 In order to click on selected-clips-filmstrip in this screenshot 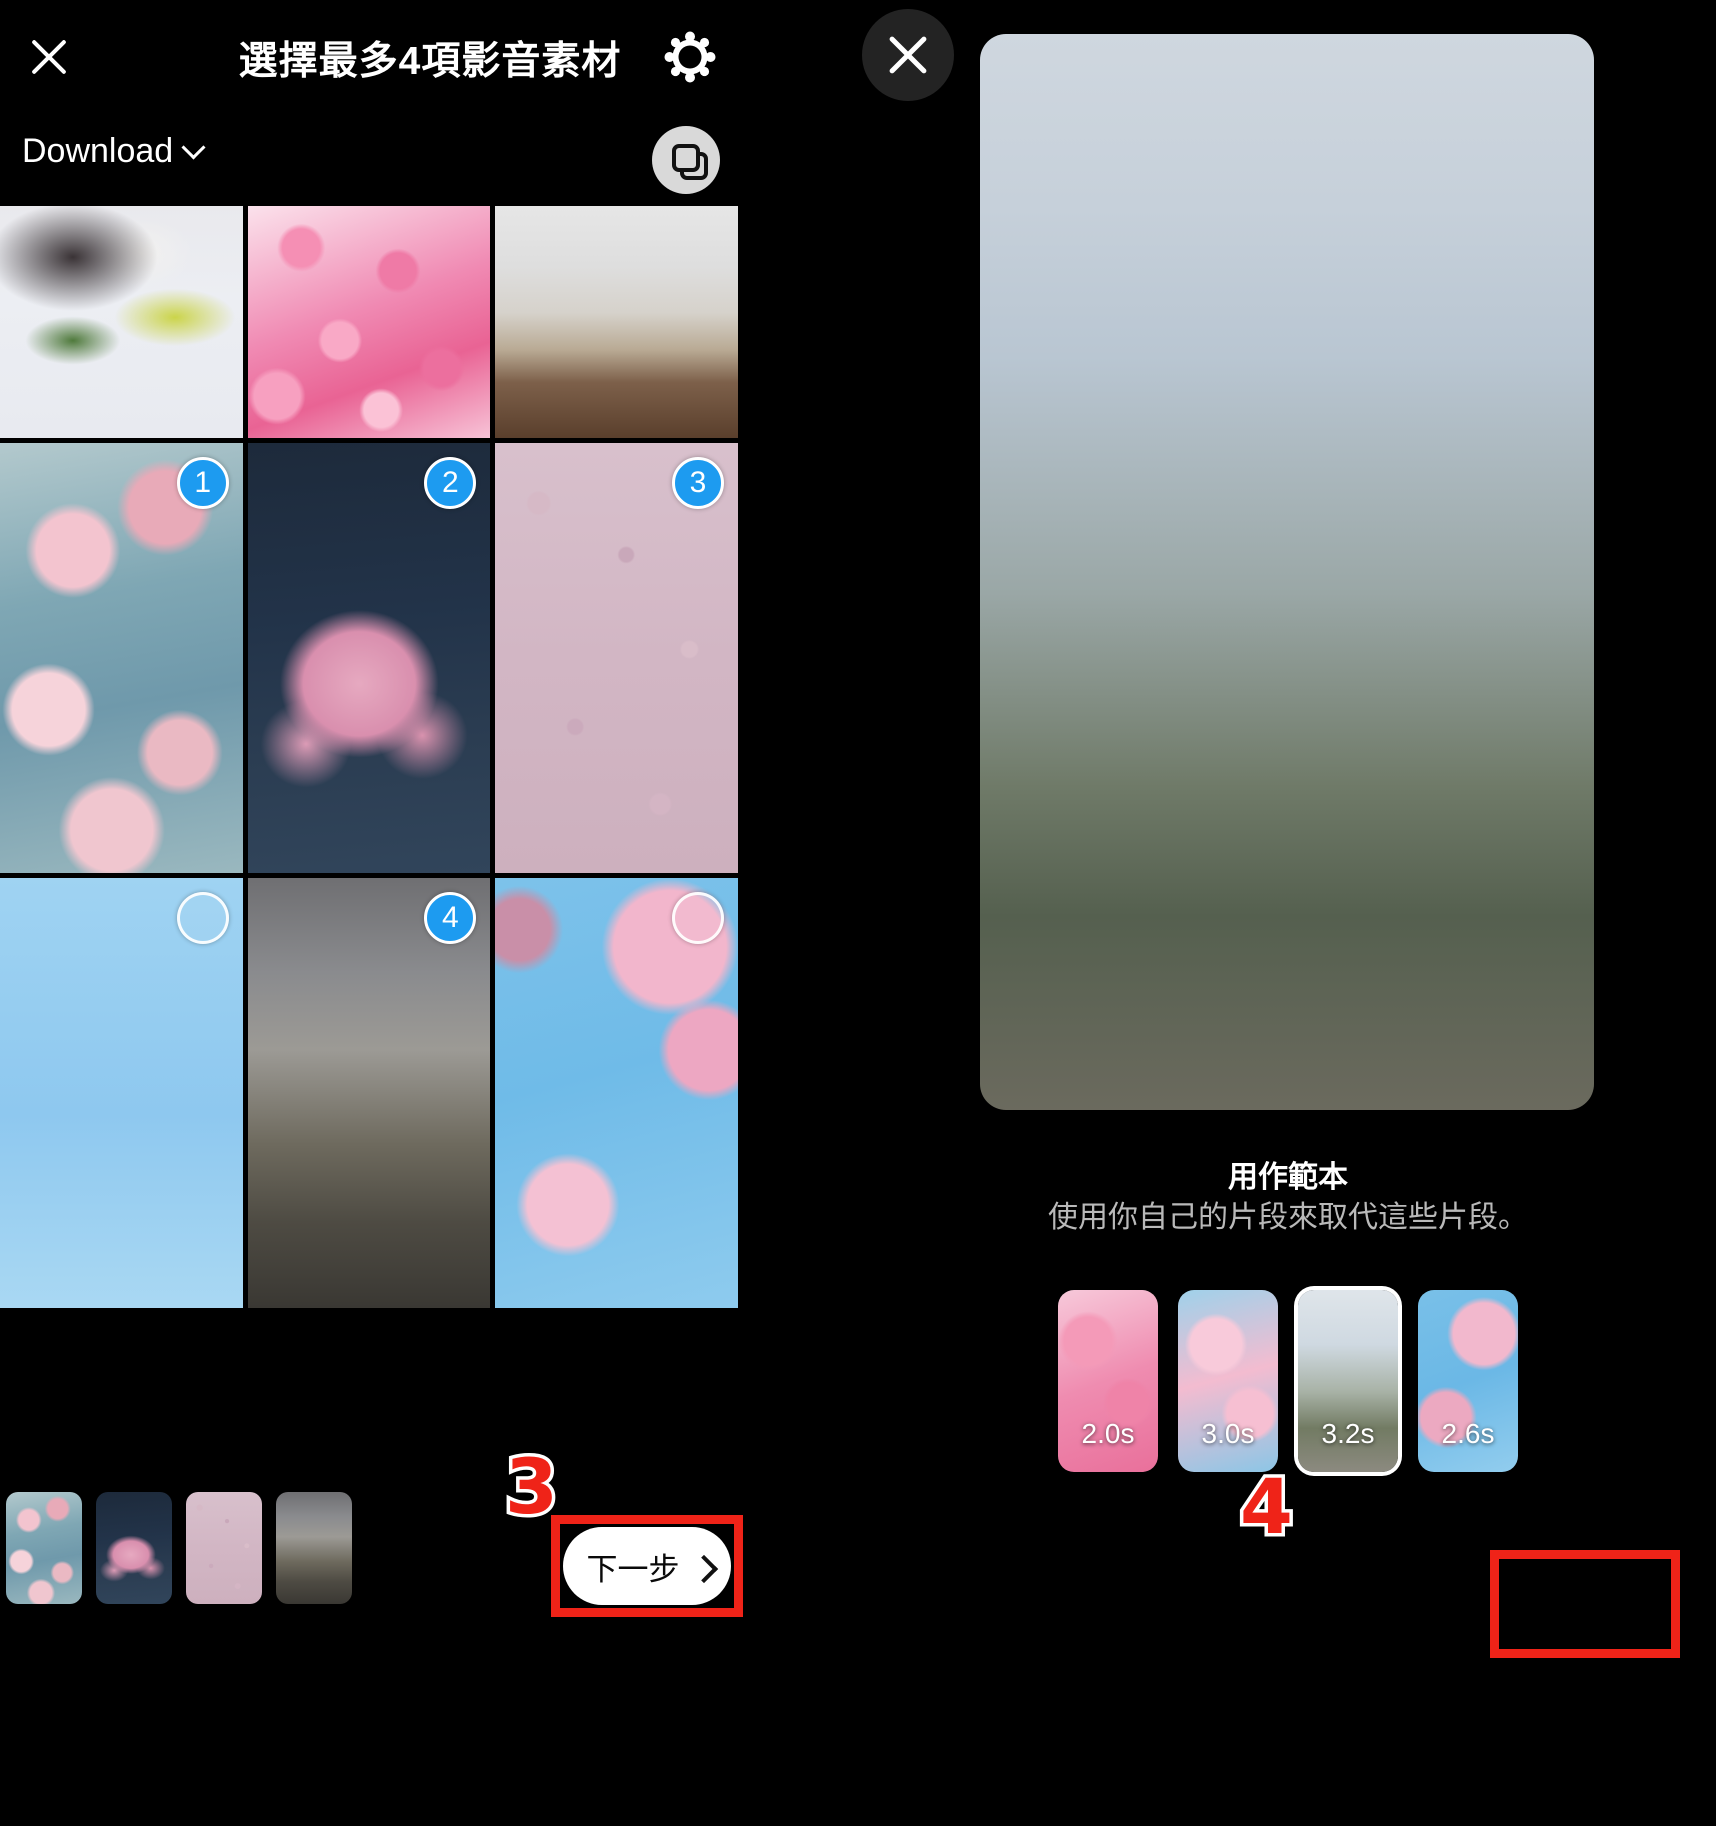, I will do `click(179, 1548)`.